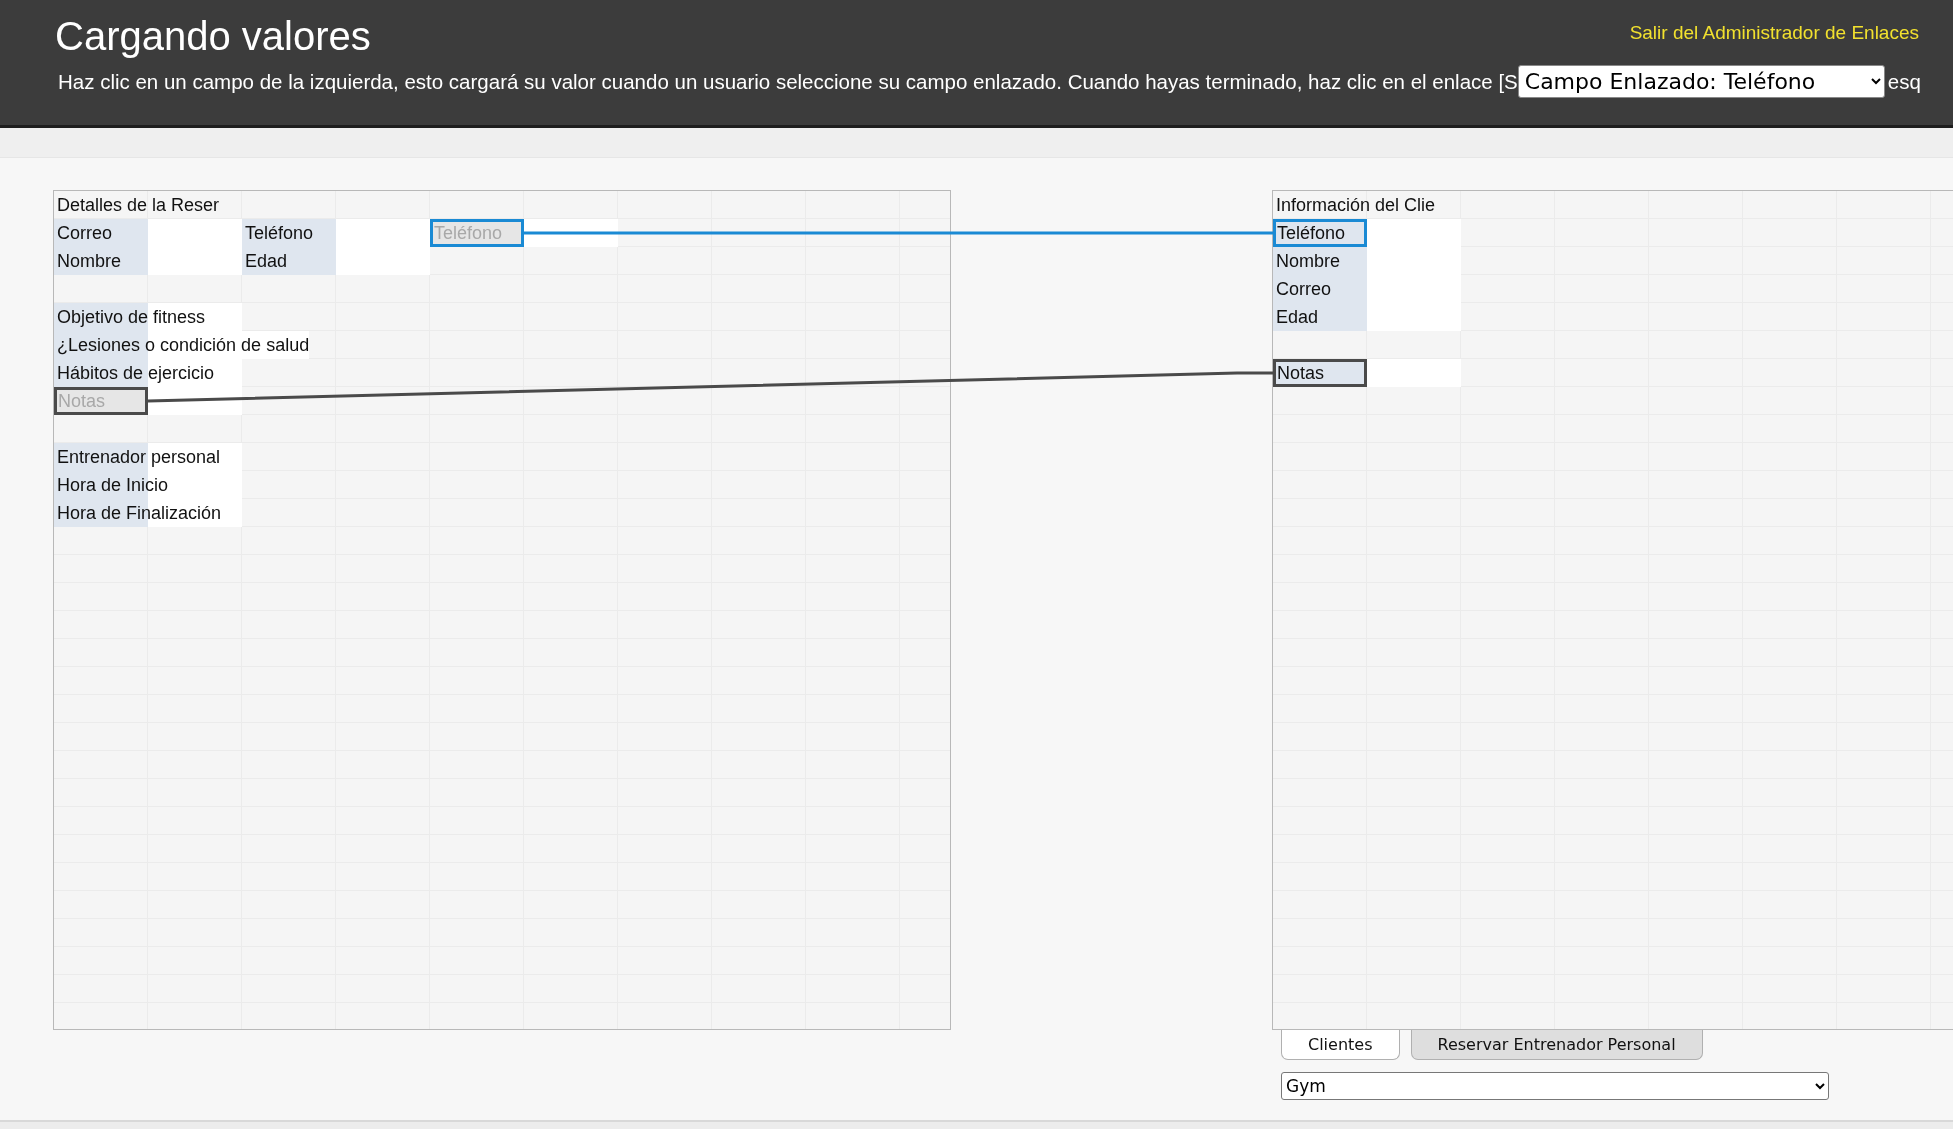  Describe the element at coordinates (1903, 81) in the screenshot. I see `instructions-text: esq` at that location.